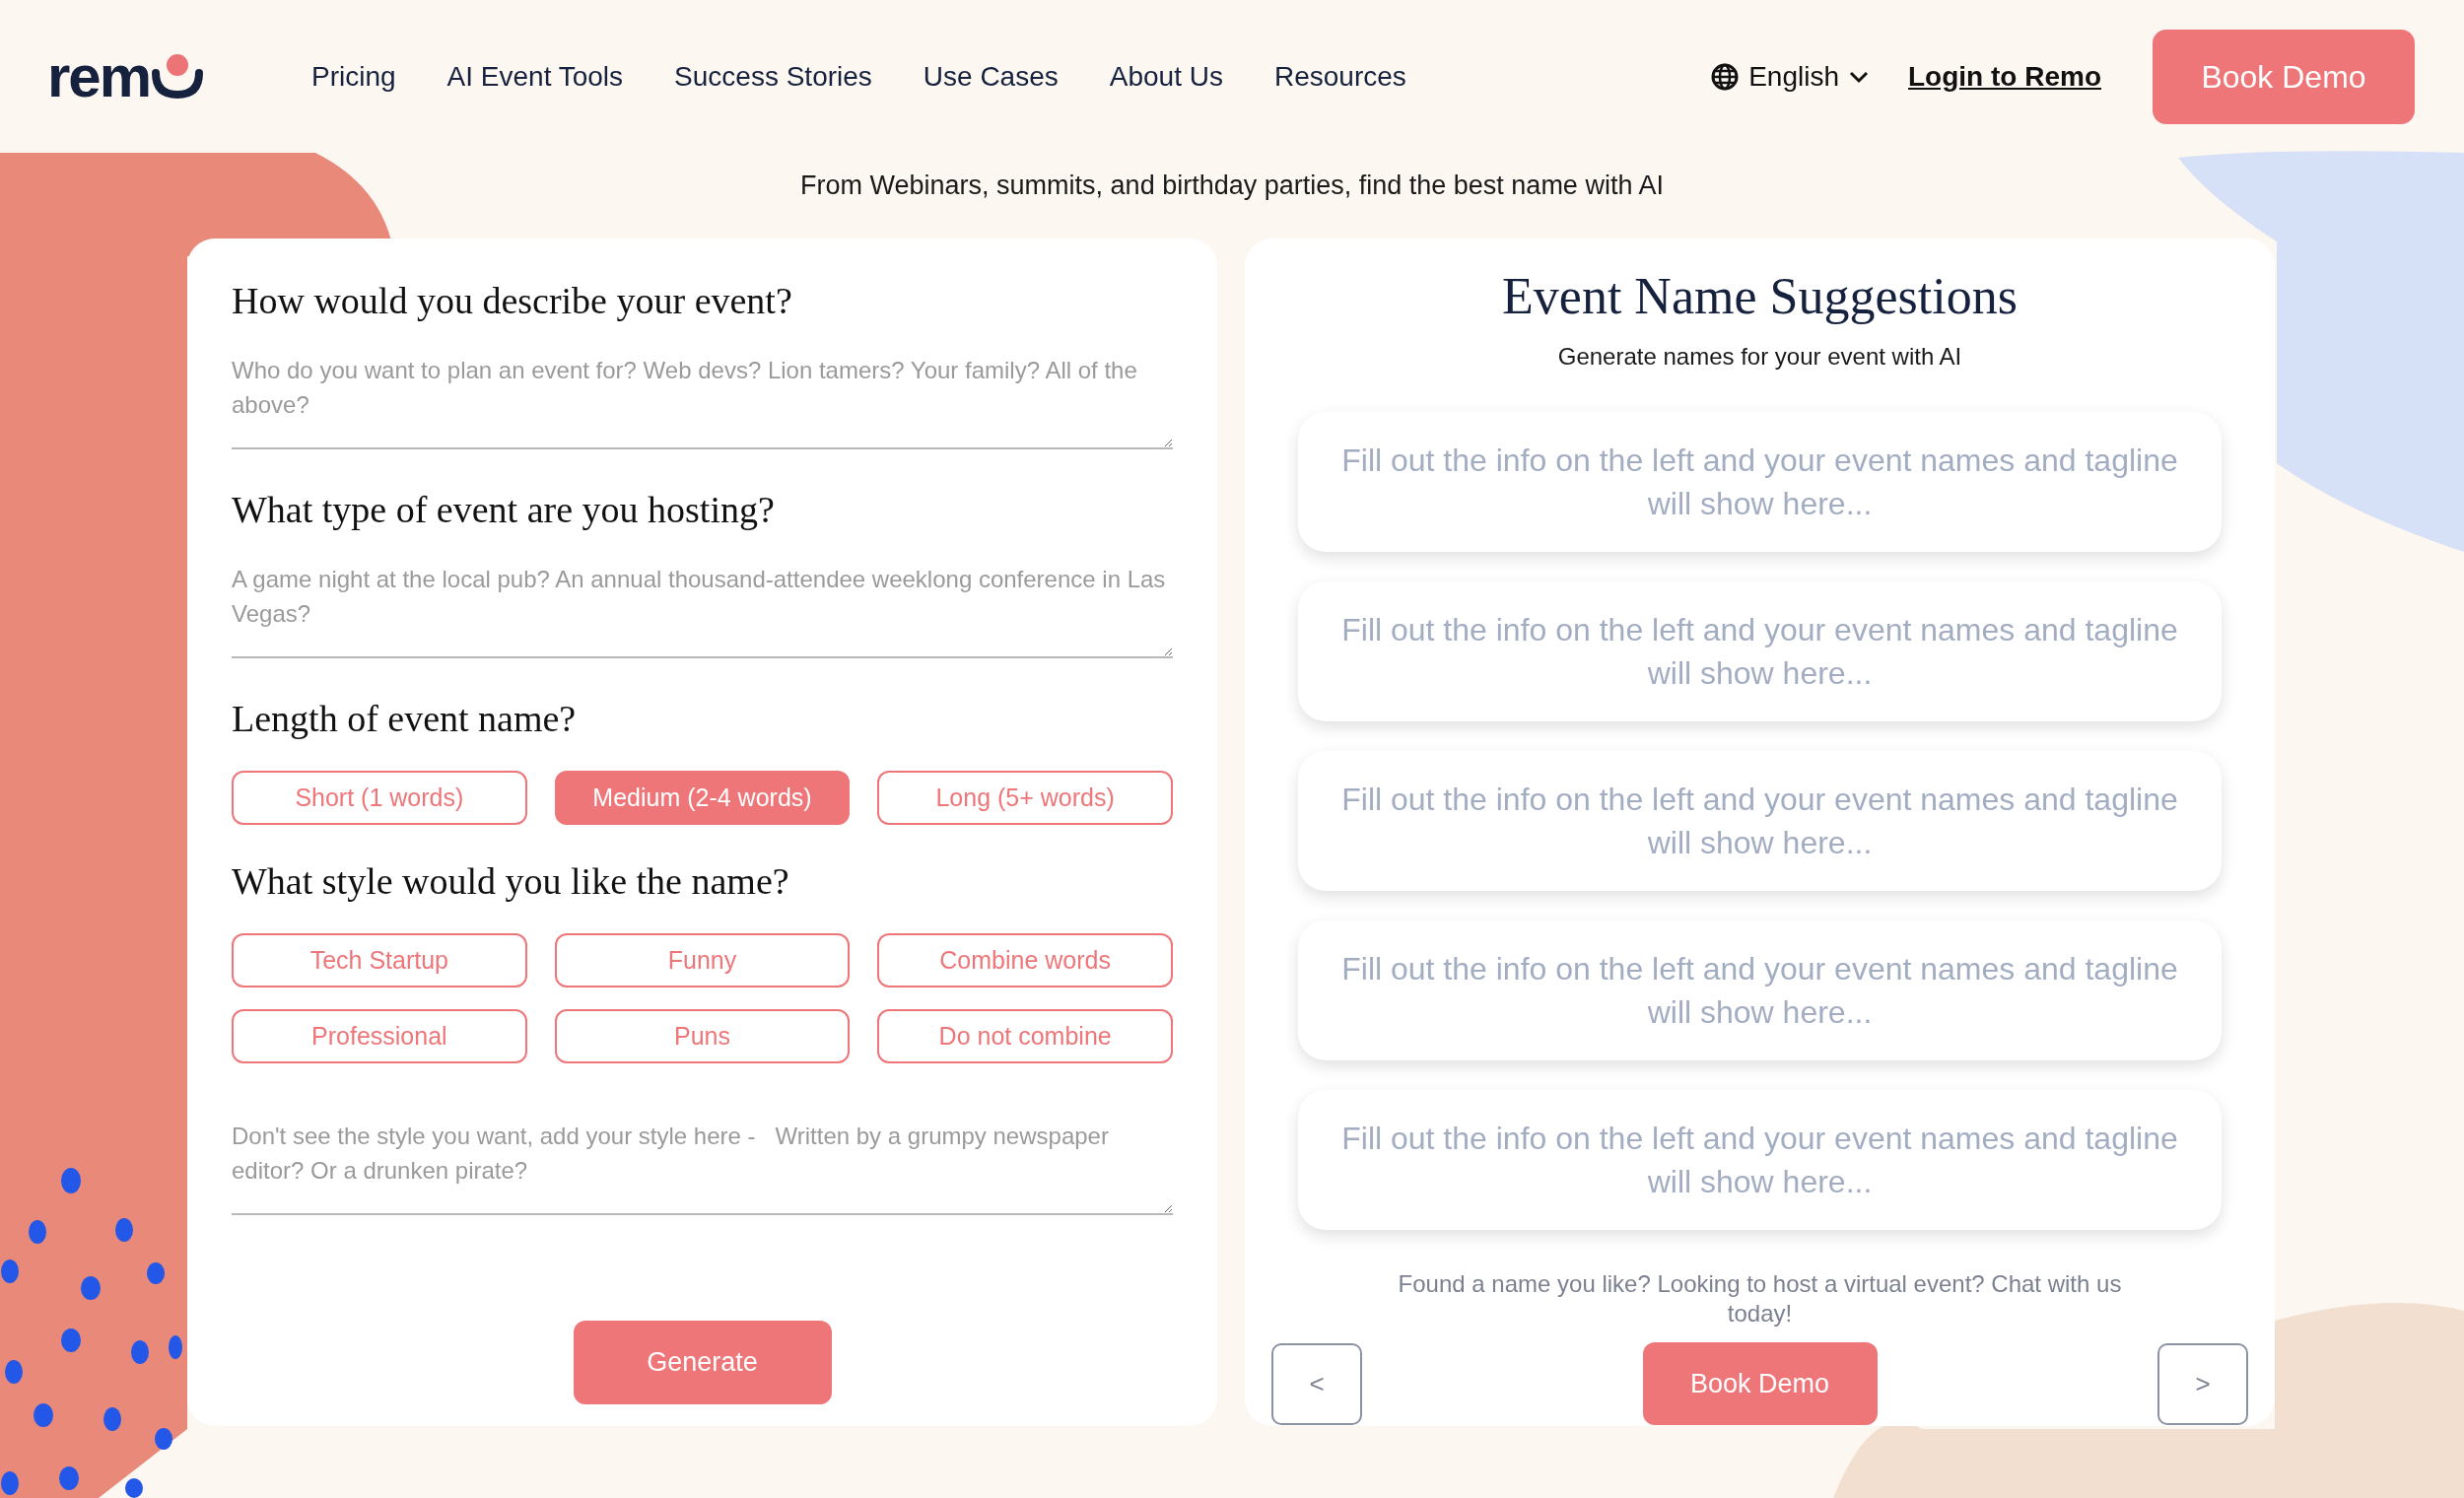 This screenshot has height=1498, width=2464. Describe the element at coordinates (511, 881) in the screenshot. I see `question-heading: What style would you like the name?` at that location.